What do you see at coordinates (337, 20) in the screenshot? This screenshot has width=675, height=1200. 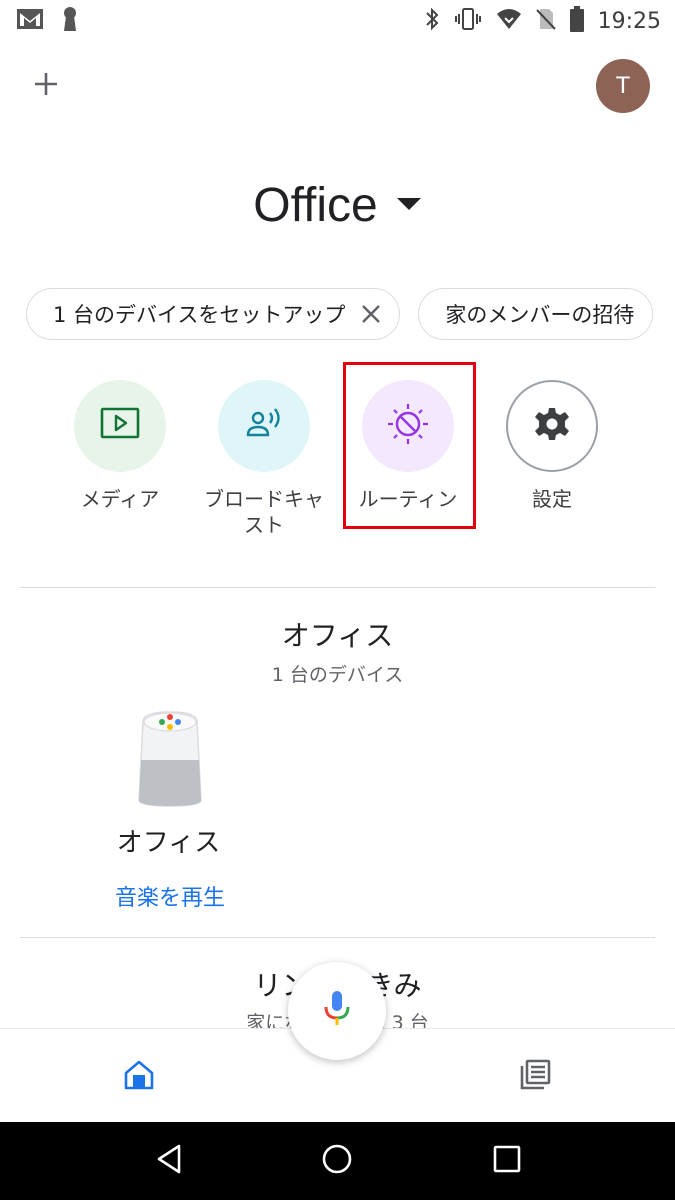 I see `status-bar: 19:25` at bounding box center [337, 20].